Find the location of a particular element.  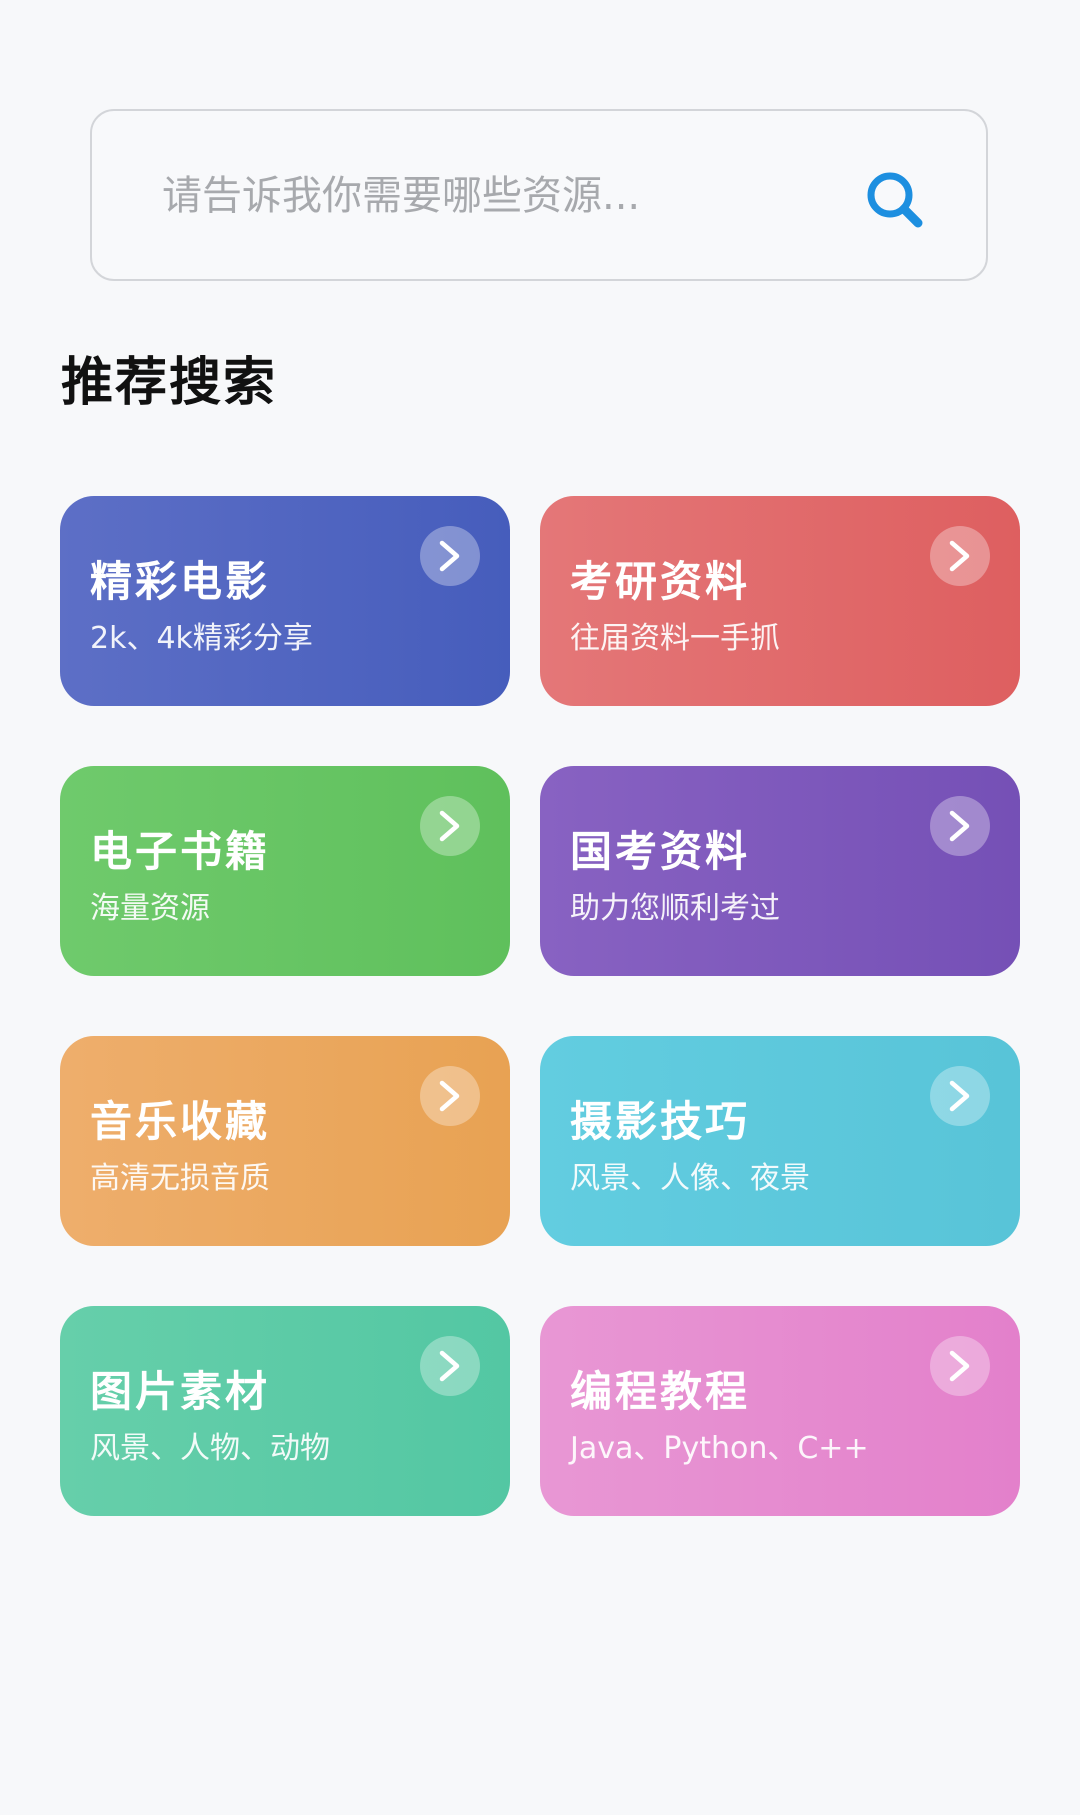

search-icon is located at coordinates (895, 200).